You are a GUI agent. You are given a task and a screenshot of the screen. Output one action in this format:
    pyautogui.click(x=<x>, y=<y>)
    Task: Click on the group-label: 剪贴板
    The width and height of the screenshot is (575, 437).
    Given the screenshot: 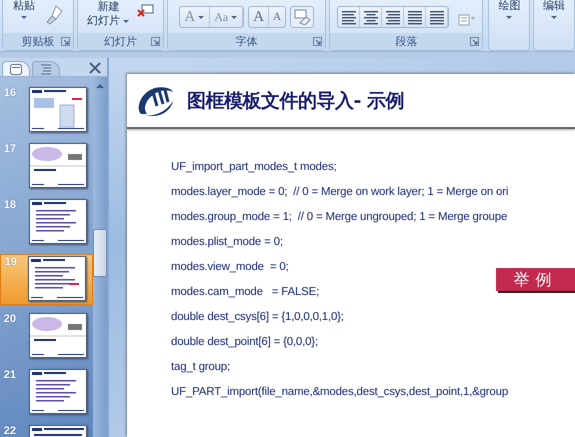 What is the action you would take?
    pyautogui.click(x=37, y=41)
    